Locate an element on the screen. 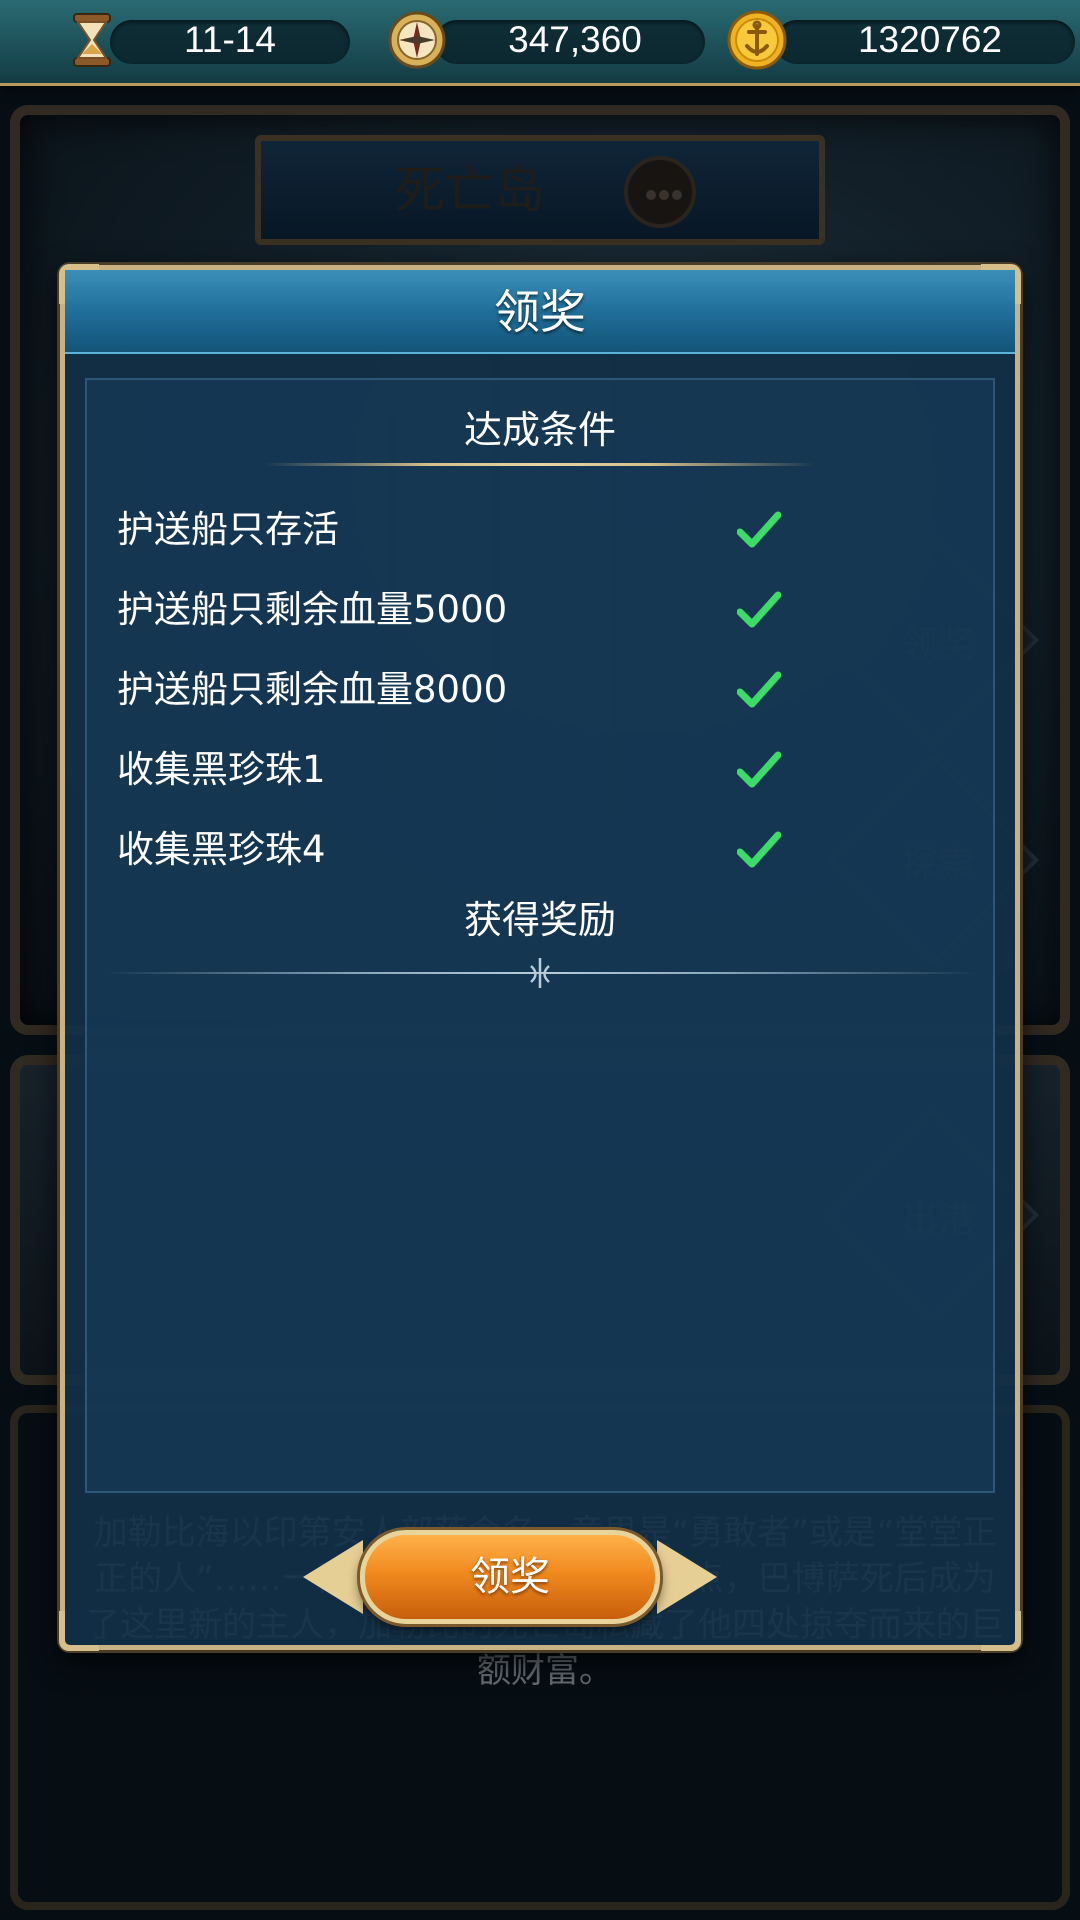  rewards-heading: 获得奖励 is located at coordinates (539, 920).